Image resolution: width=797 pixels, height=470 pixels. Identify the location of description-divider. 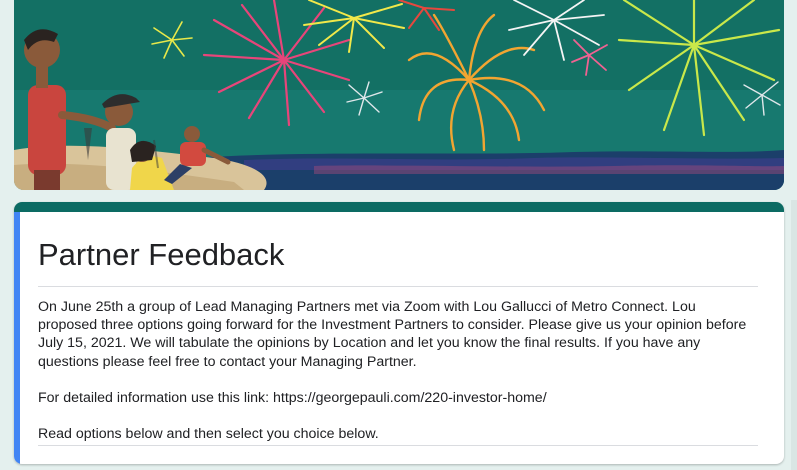
(398, 446).